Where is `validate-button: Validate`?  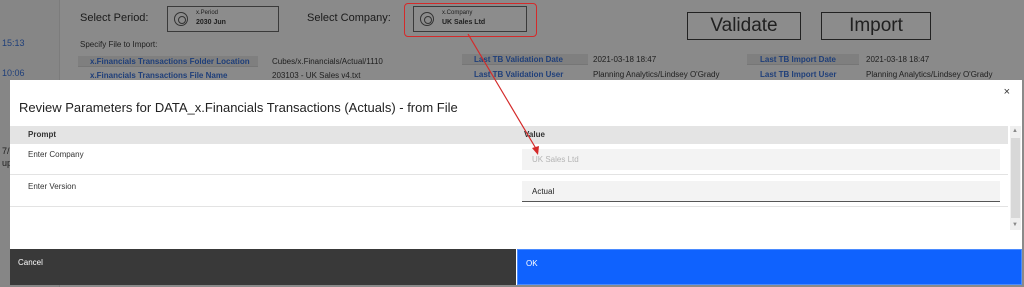
validate-button: Validate is located at coordinates (744, 26).